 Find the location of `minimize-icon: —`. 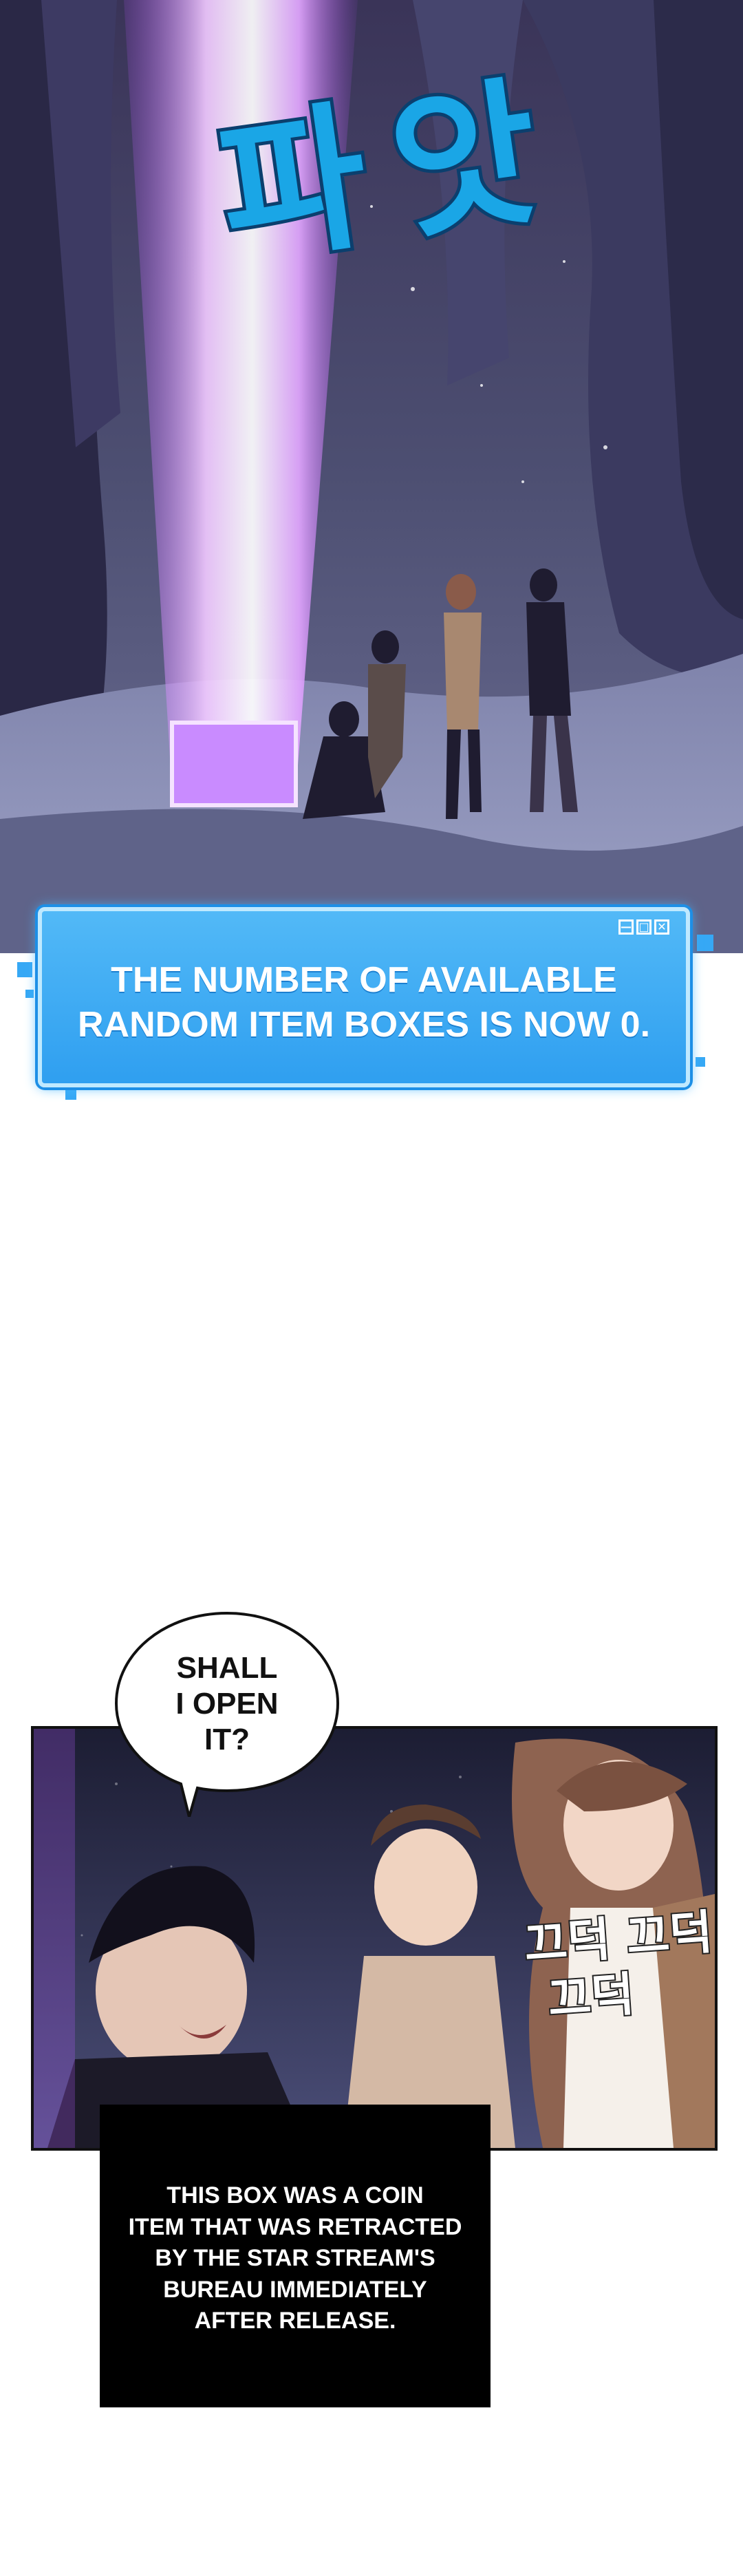

minimize-icon: — is located at coordinates (626, 927).